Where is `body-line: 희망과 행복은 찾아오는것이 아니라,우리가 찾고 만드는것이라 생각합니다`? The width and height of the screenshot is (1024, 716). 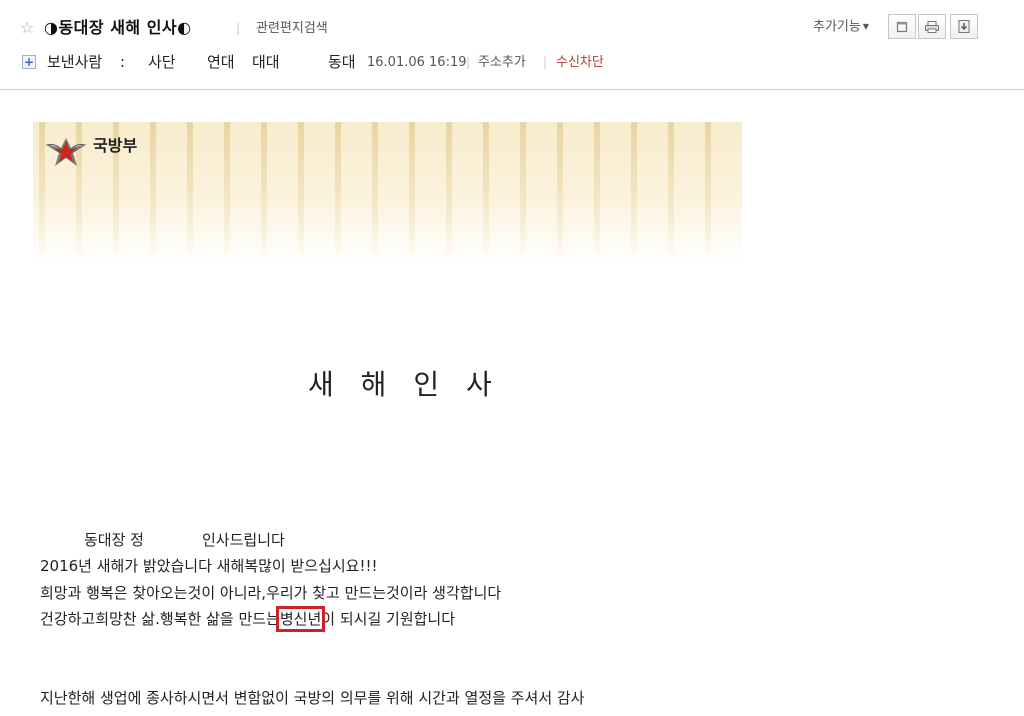
body-line: 희망과 행복은 찾아오는것이 아니라,우리가 찾고 만드는것이라 생각합니다 is located at coordinates (271, 593).